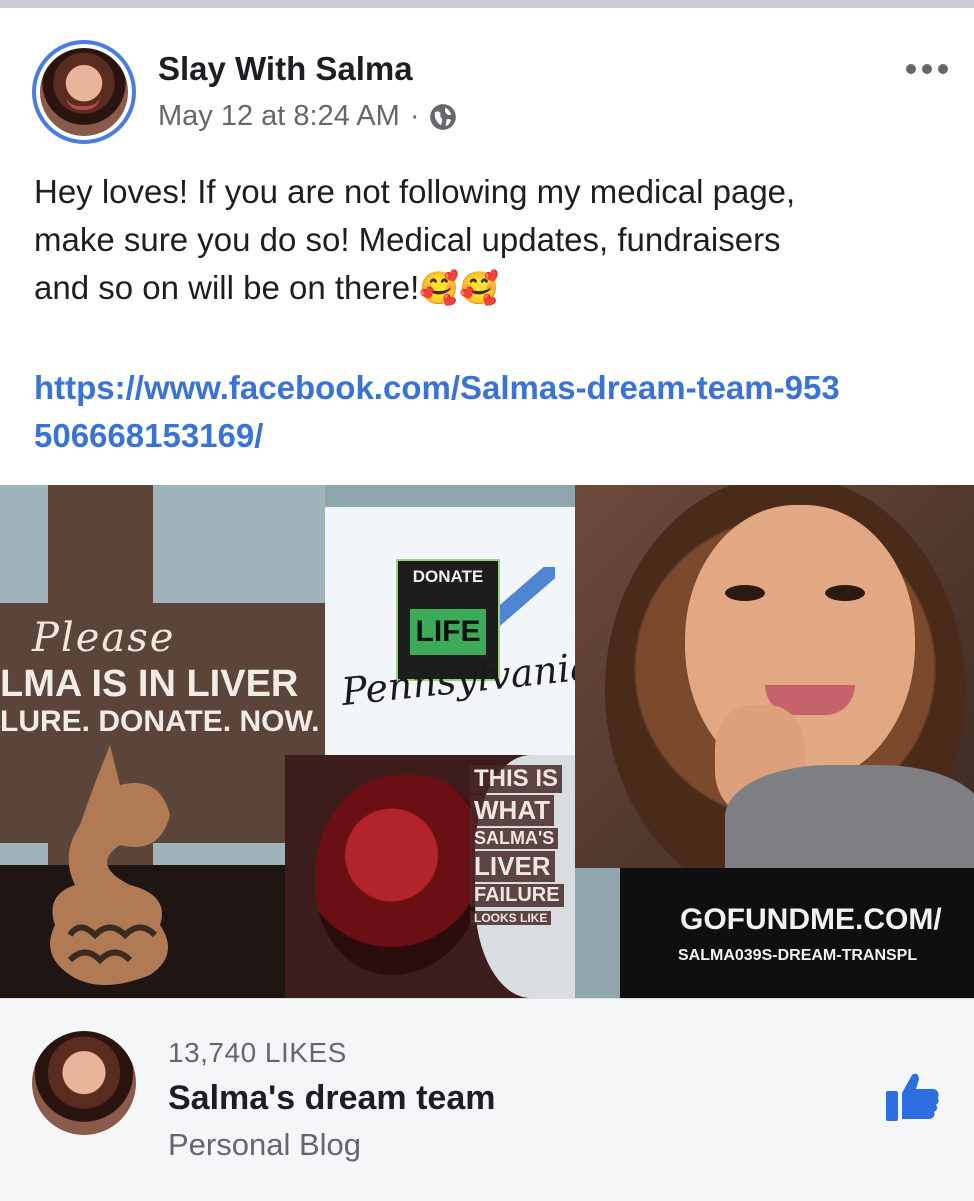 This screenshot has height=1201, width=974. I want to click on liver-text-line1: LMA IS IN LIVER, so click(149, 684).